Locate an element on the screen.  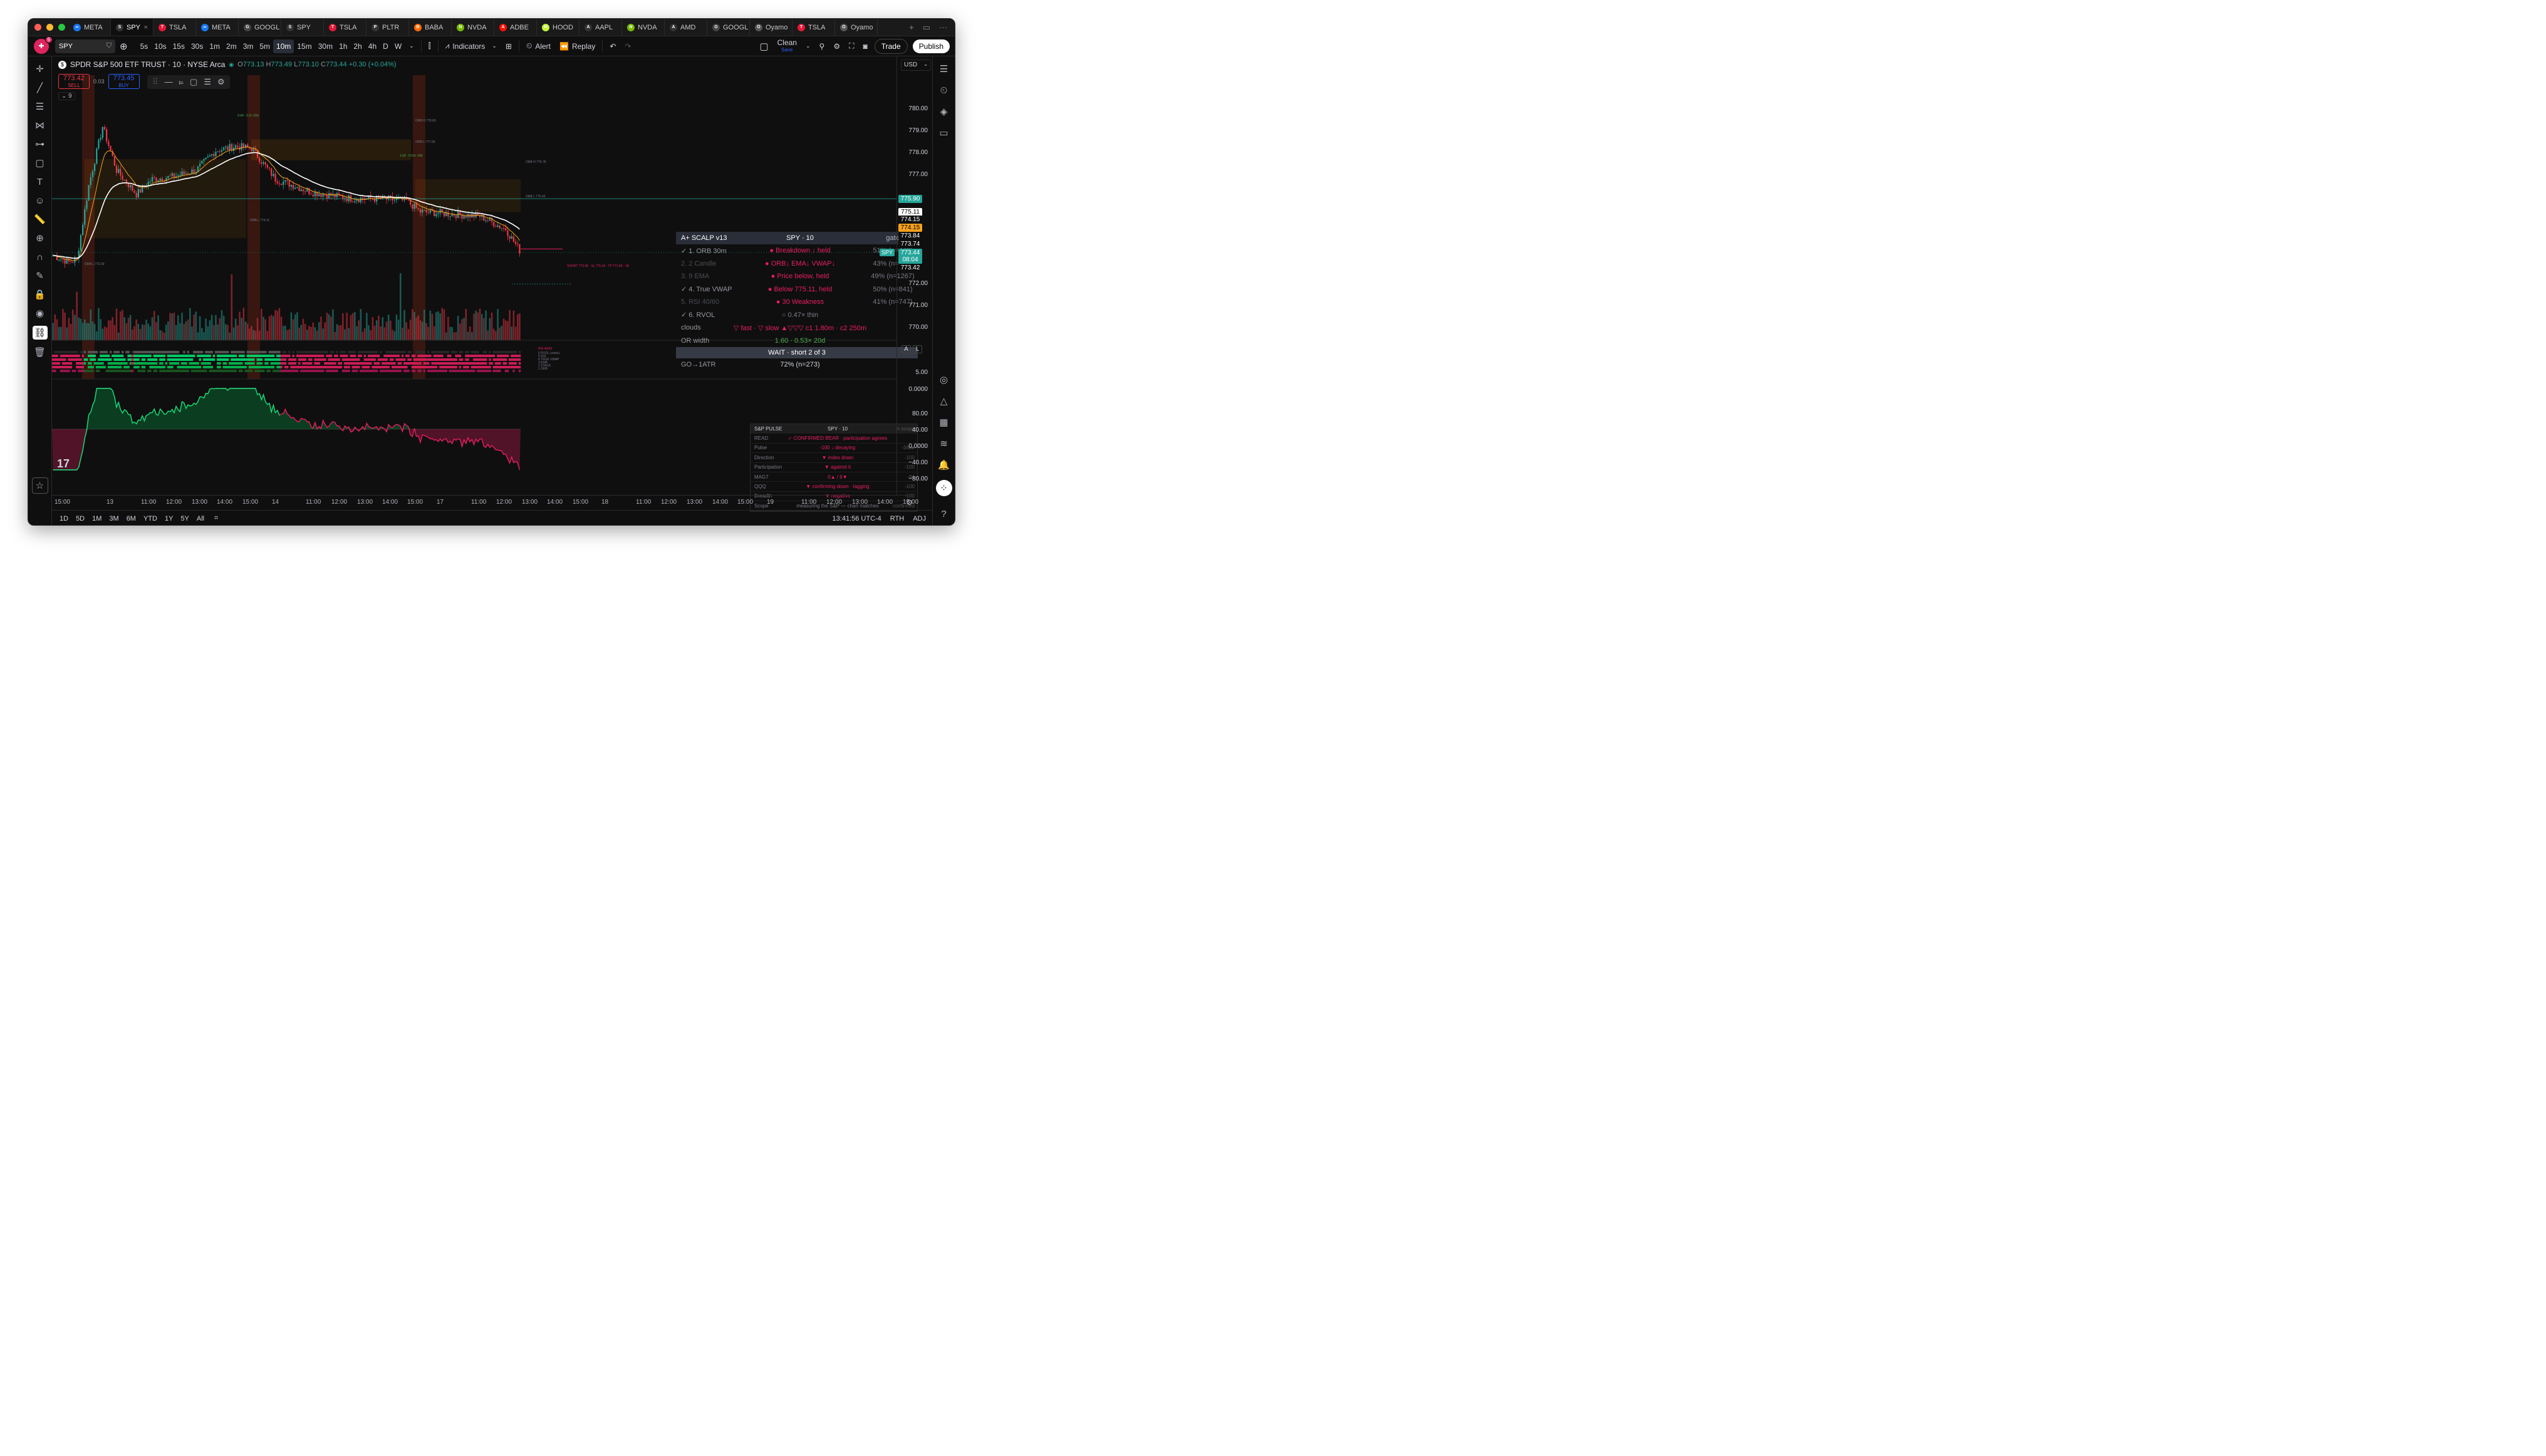
link-icon: ⛓ is located at coordinates (40, 333).